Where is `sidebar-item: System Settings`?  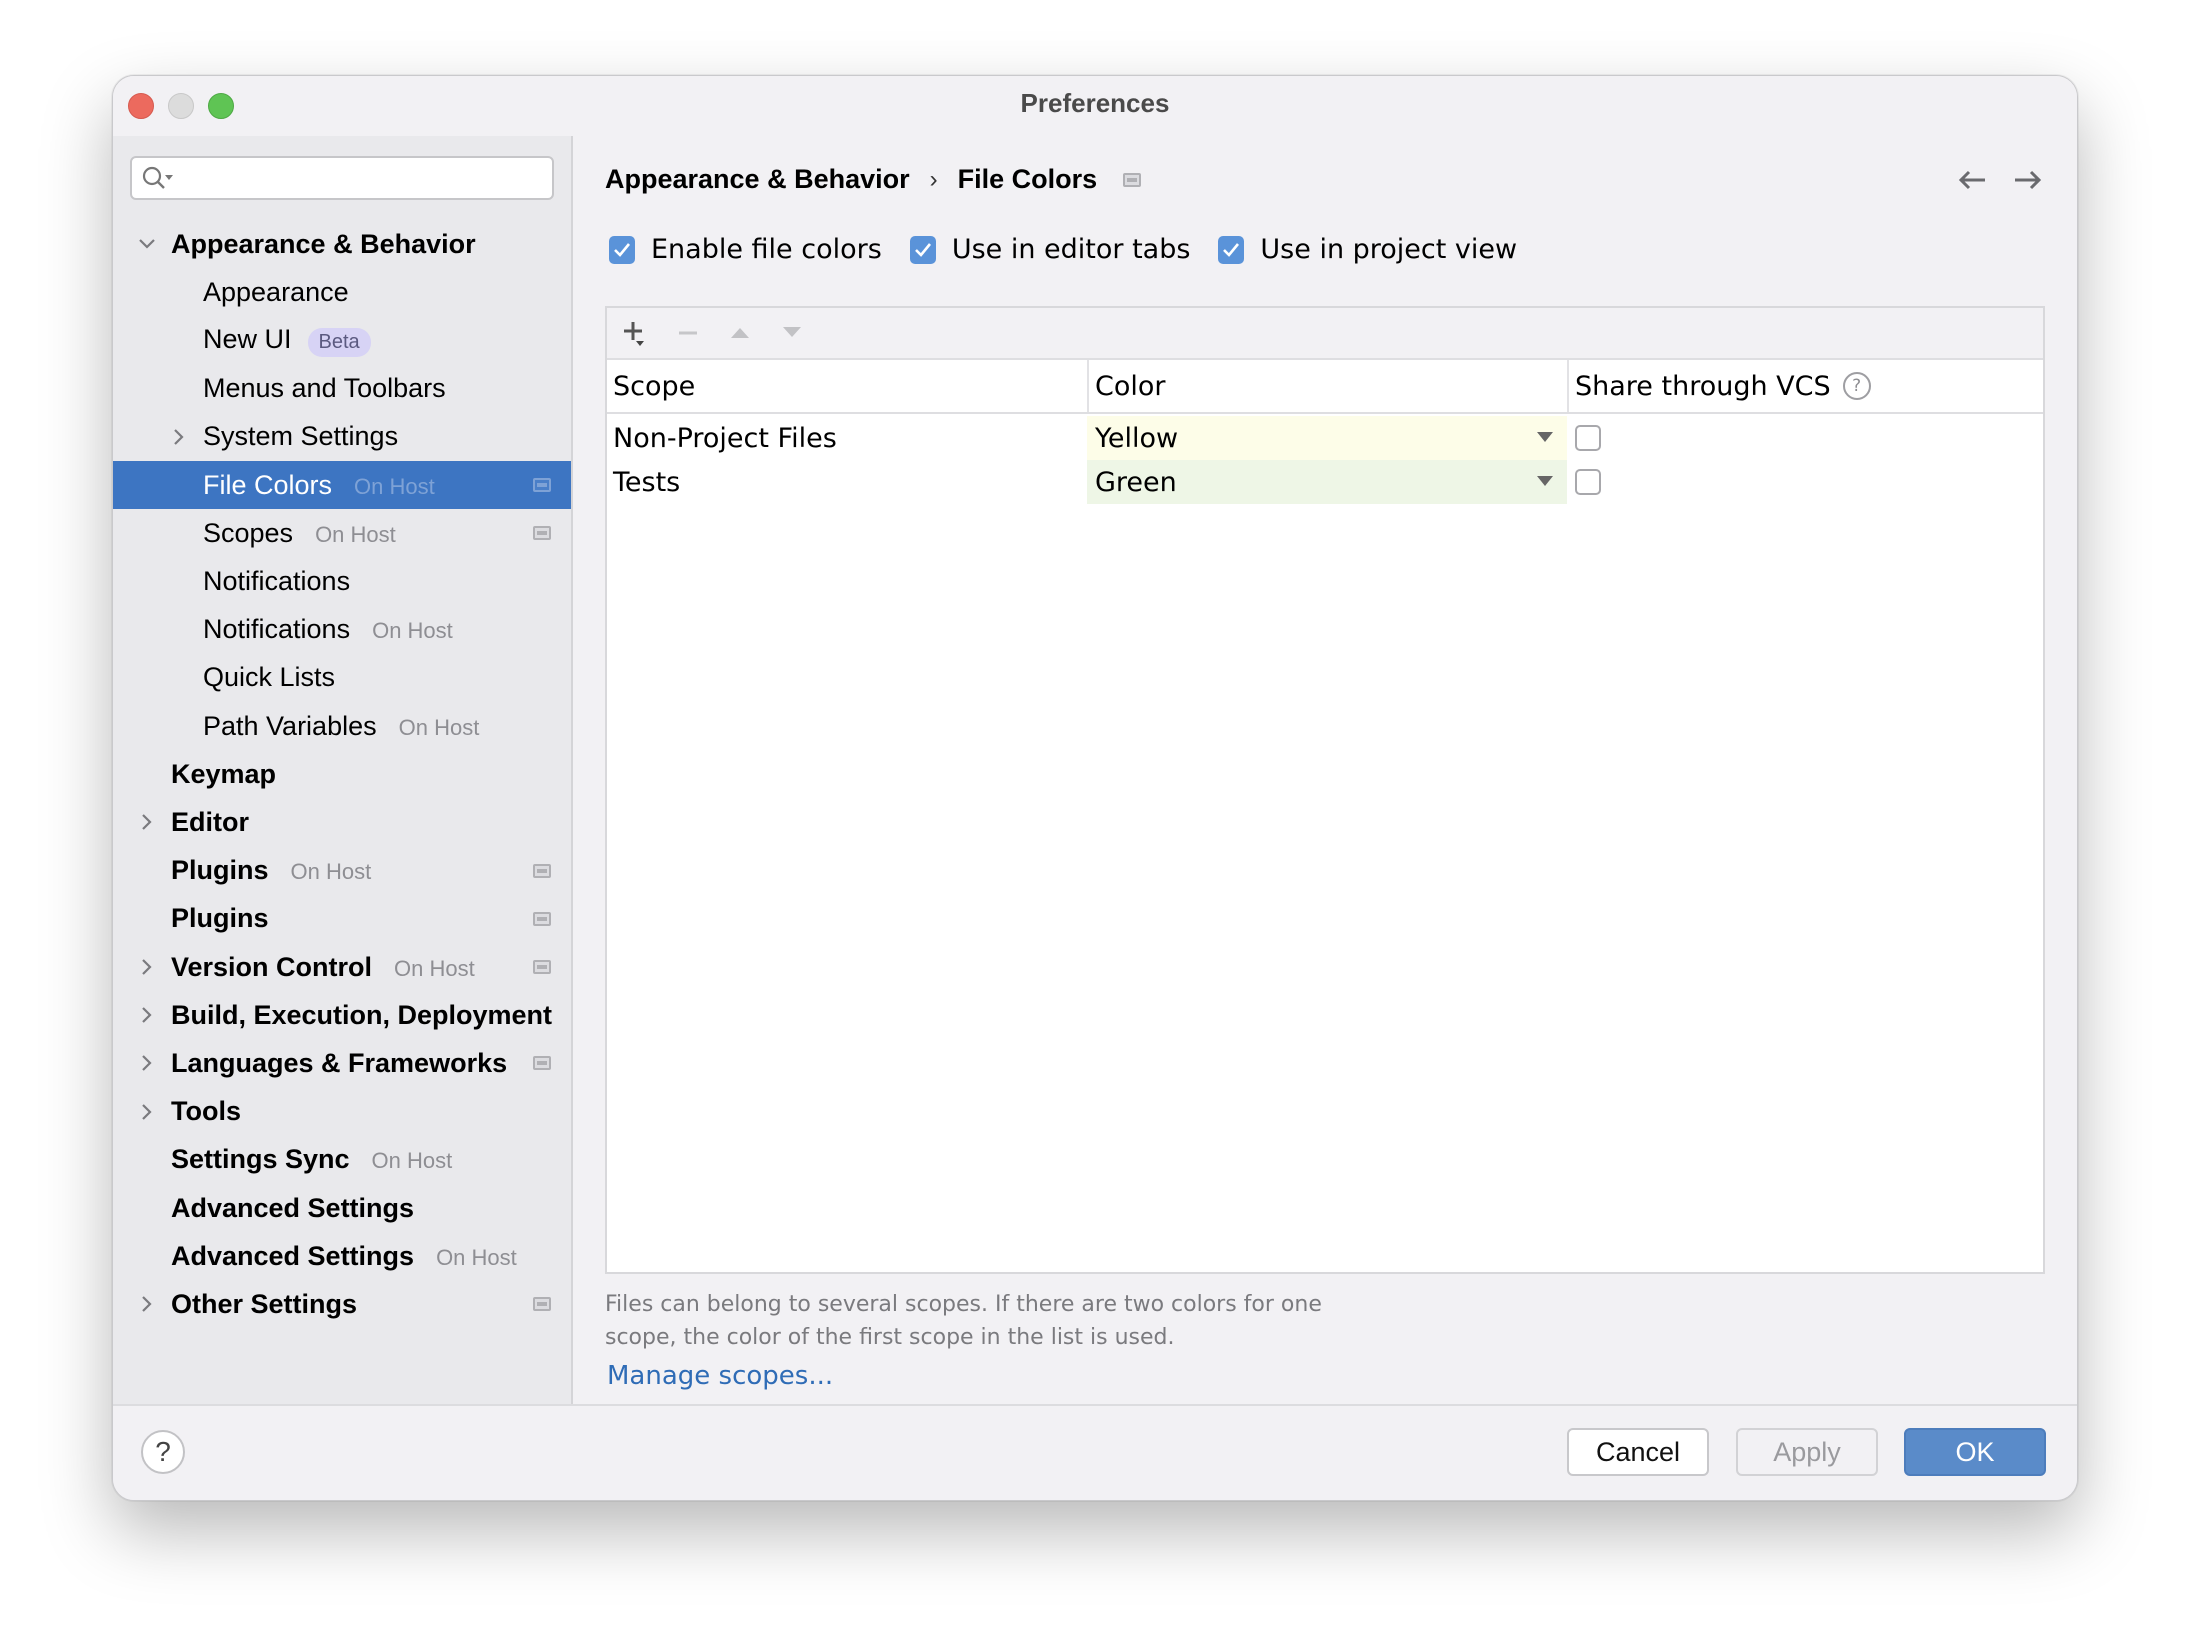 sidebar-item: System Settings is located at coordinates (342, 437).